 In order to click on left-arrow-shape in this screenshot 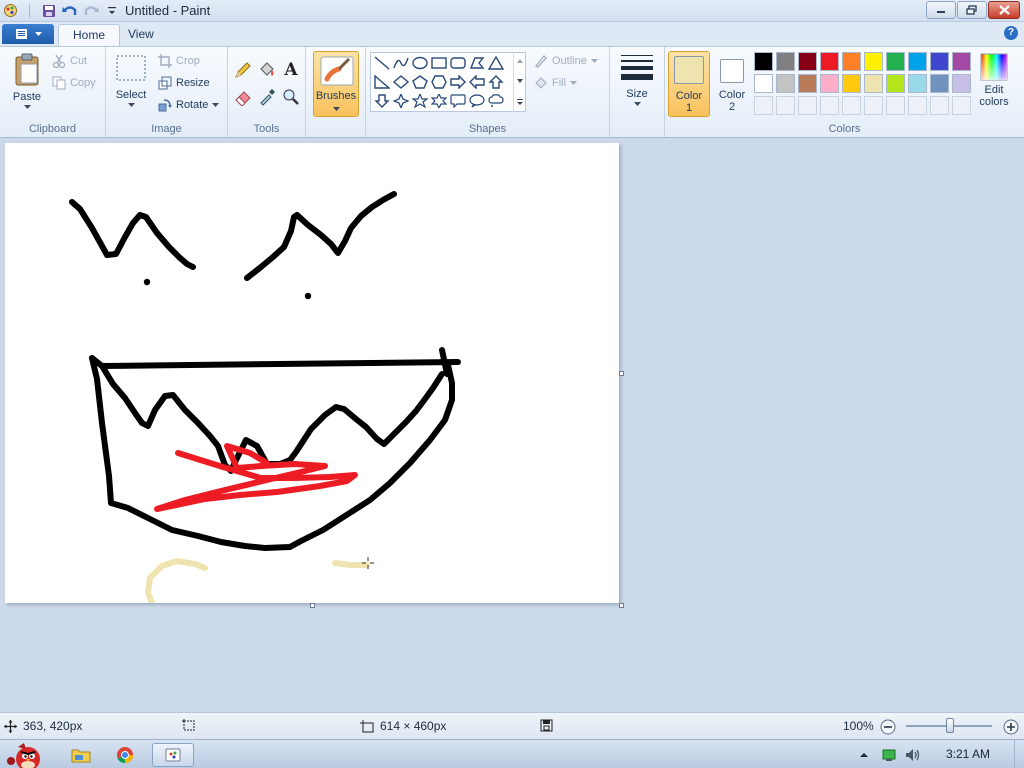, I will do `click(477, 82)`.